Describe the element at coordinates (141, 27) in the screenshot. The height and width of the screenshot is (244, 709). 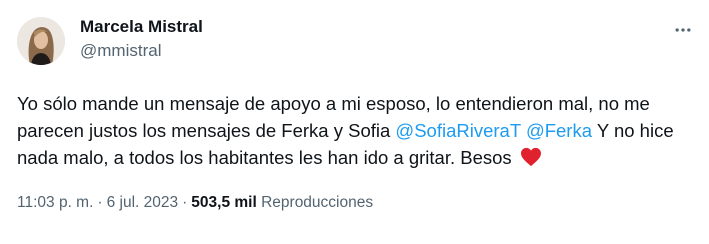
I see `author-display-name: Marcela Mistral` at that location.